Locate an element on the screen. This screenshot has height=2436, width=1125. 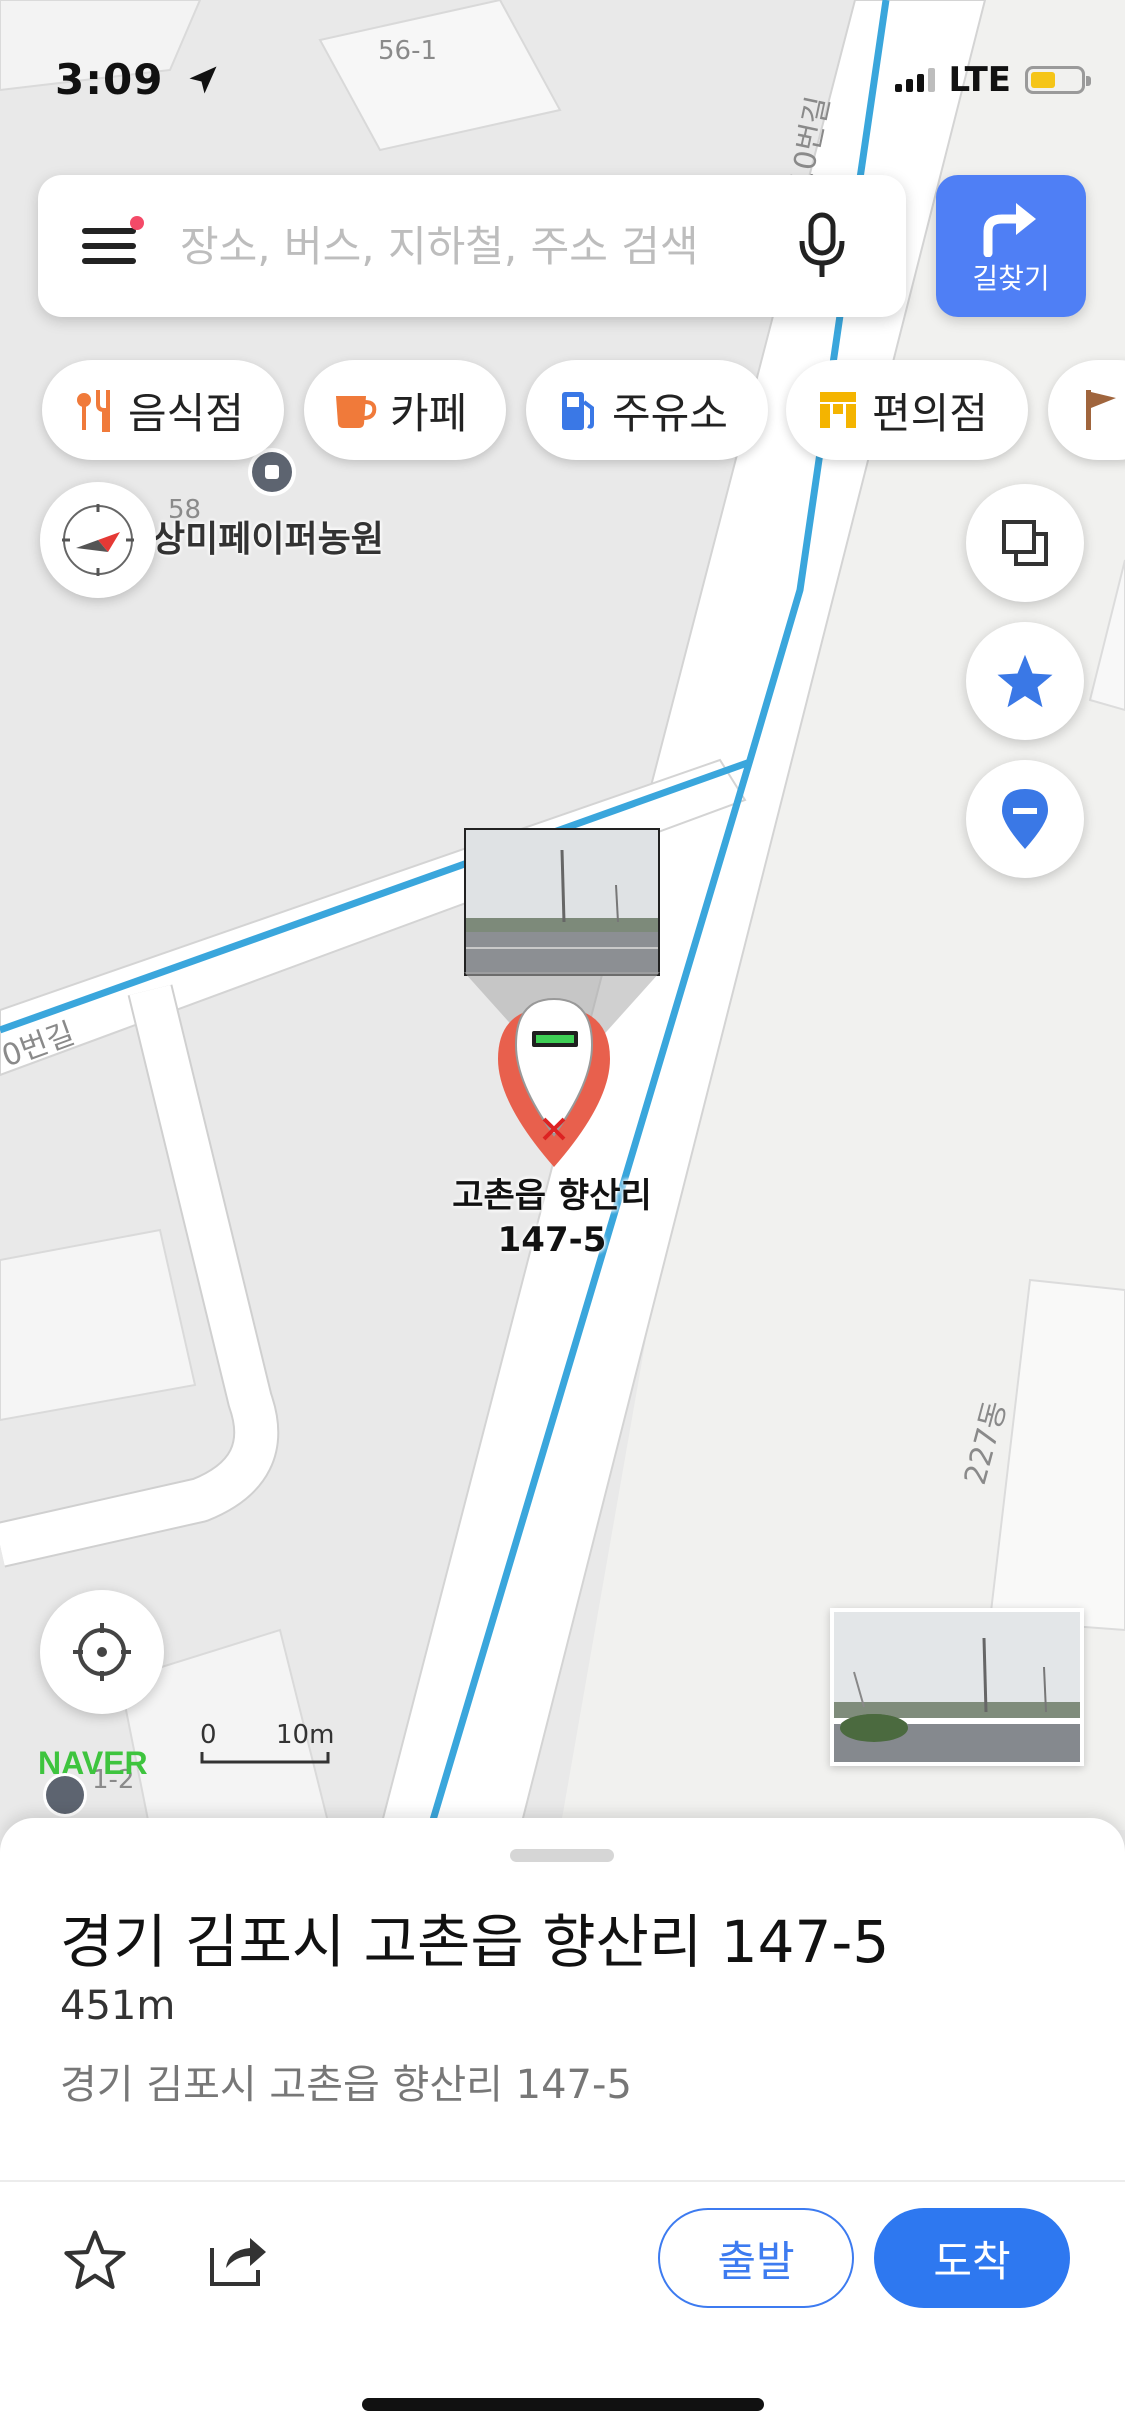
directions-button: 길찾기 is located at coordinates (1011, 246).